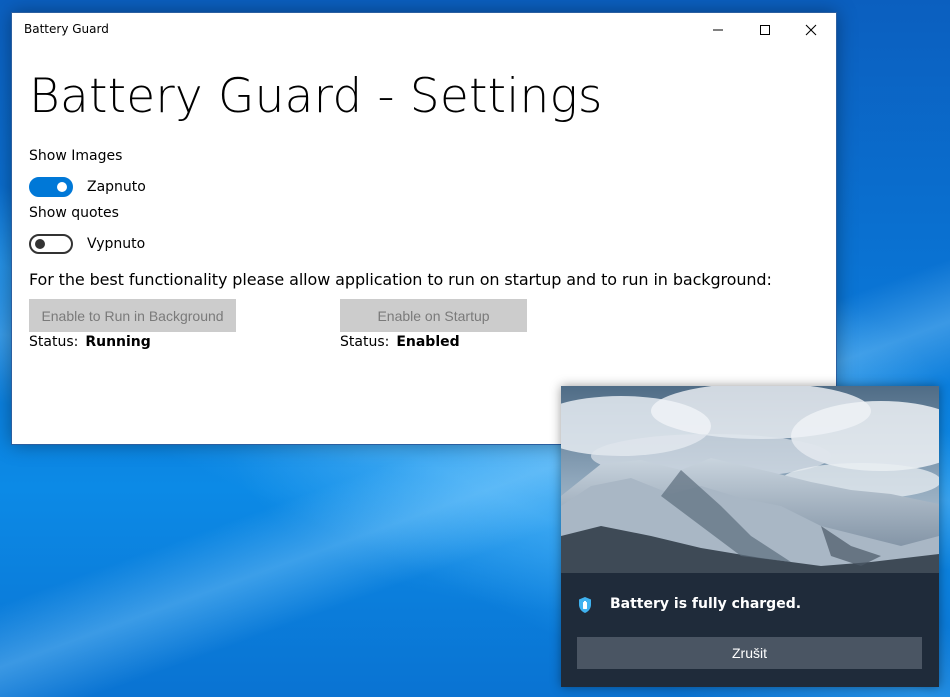 The width and height of the screenshot is (950, 697). I want to click on show-images-state: Zapnuto, so click(116, 187).